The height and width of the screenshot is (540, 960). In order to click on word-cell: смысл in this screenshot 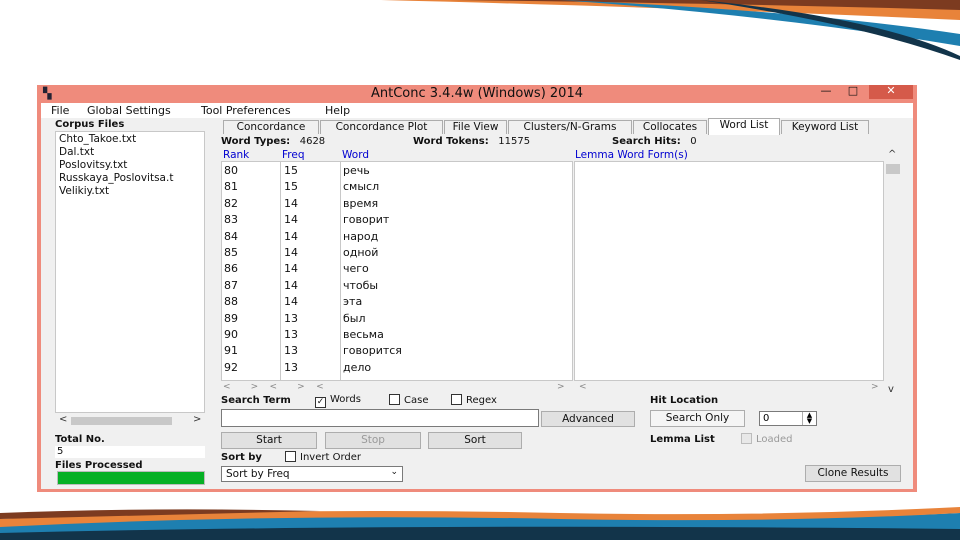, I will do `click(361, 187)`.